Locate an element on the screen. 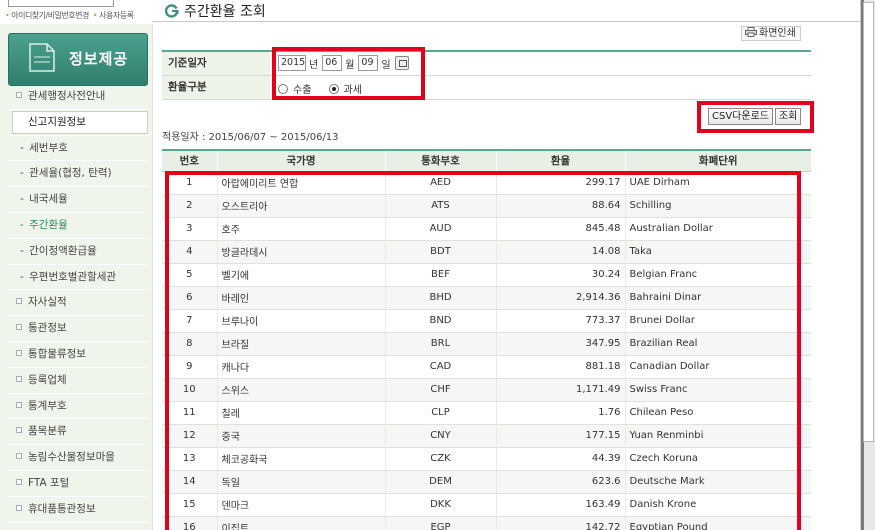 The width and height of the screenshot is (875, 530). sidebar-item-label: 관세행정사전안내 is located at coordinates (67, 96).